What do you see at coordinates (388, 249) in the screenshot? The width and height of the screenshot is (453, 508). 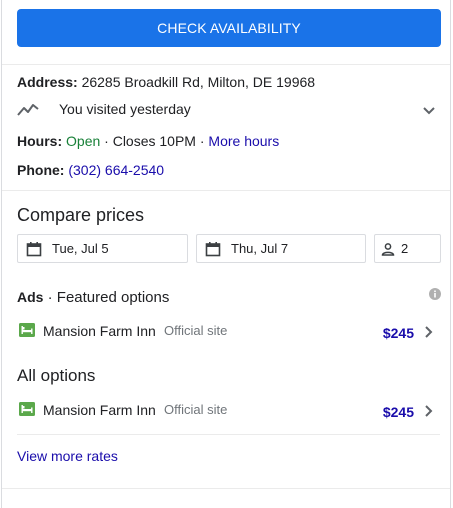 I see `person-icon` at bounding box center [388, 249].